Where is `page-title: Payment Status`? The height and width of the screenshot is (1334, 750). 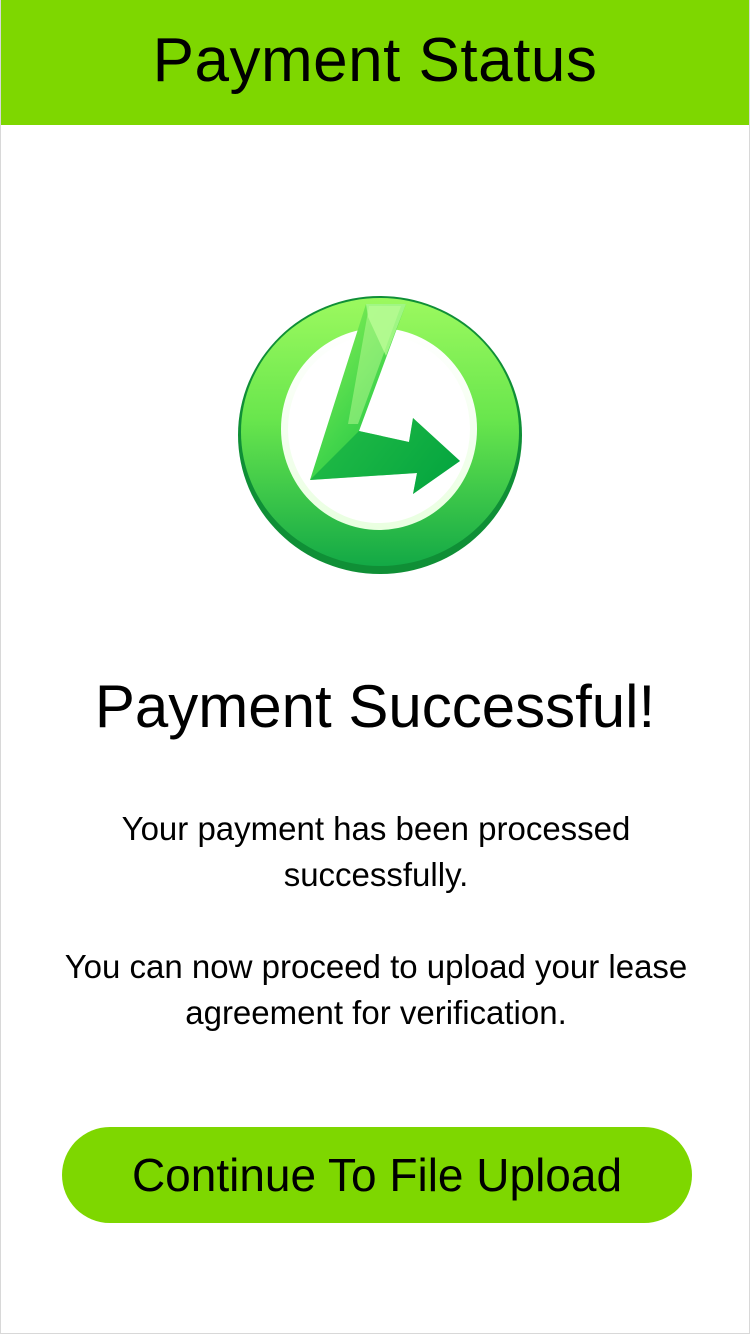 page-title: Payment Status is located at coordinates (375, 60).